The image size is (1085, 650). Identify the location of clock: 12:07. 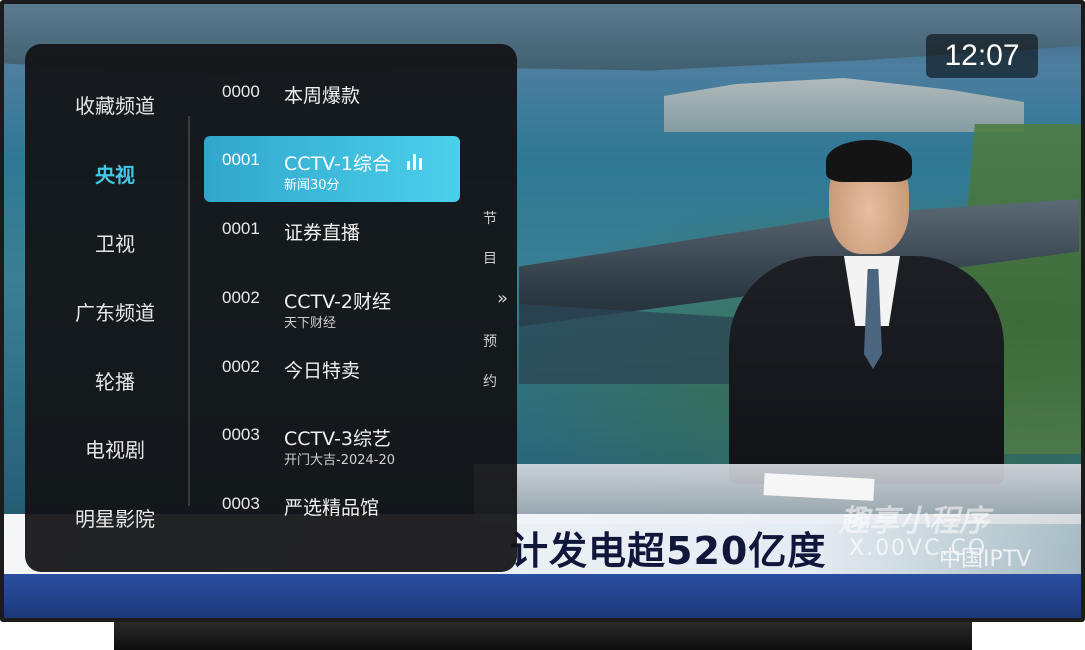
(982, 56).